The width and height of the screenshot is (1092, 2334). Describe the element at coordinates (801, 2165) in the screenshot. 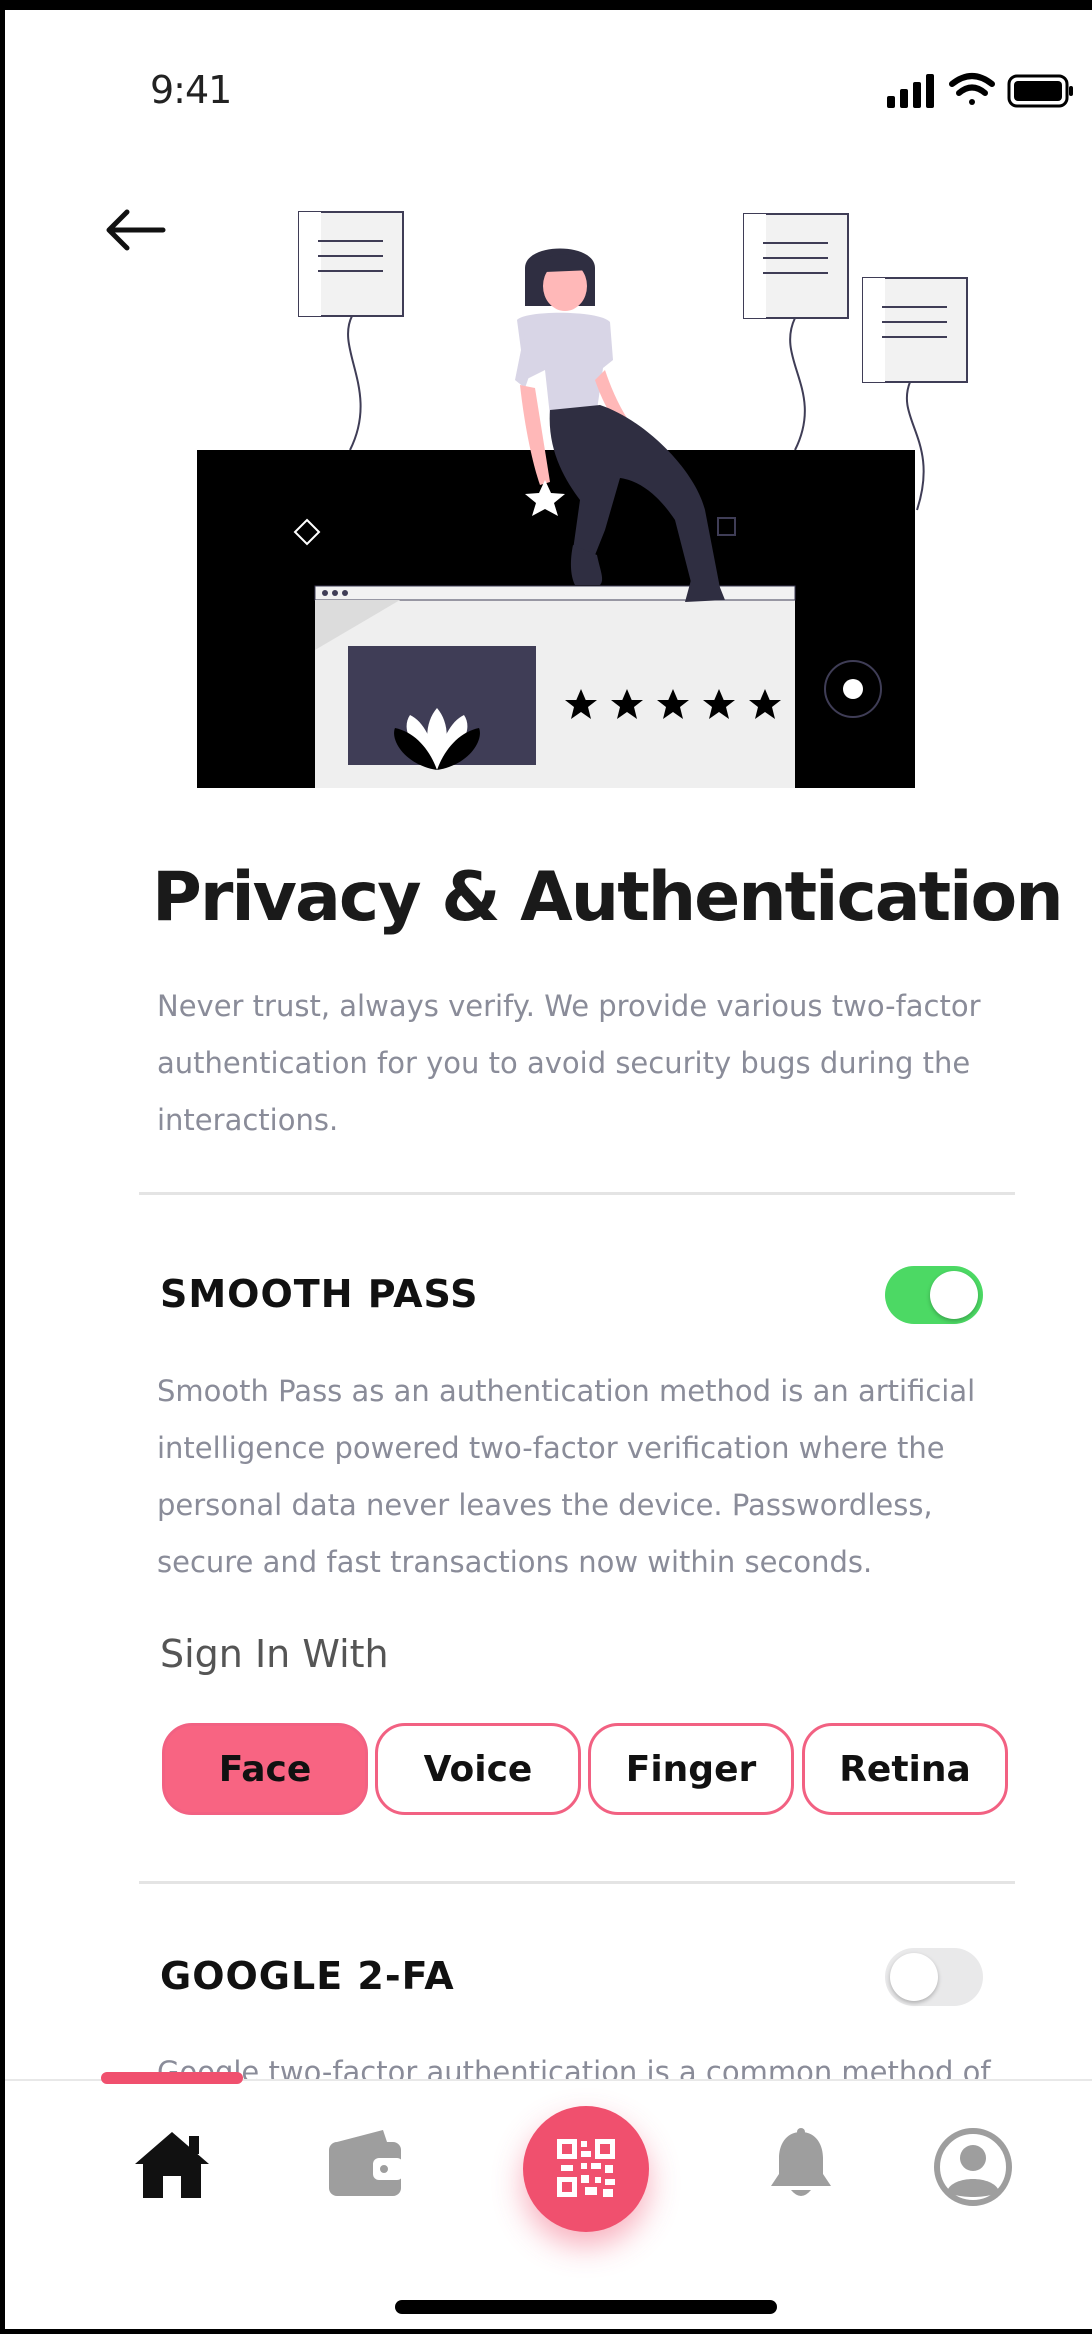

I see `bell-icon` at that location.